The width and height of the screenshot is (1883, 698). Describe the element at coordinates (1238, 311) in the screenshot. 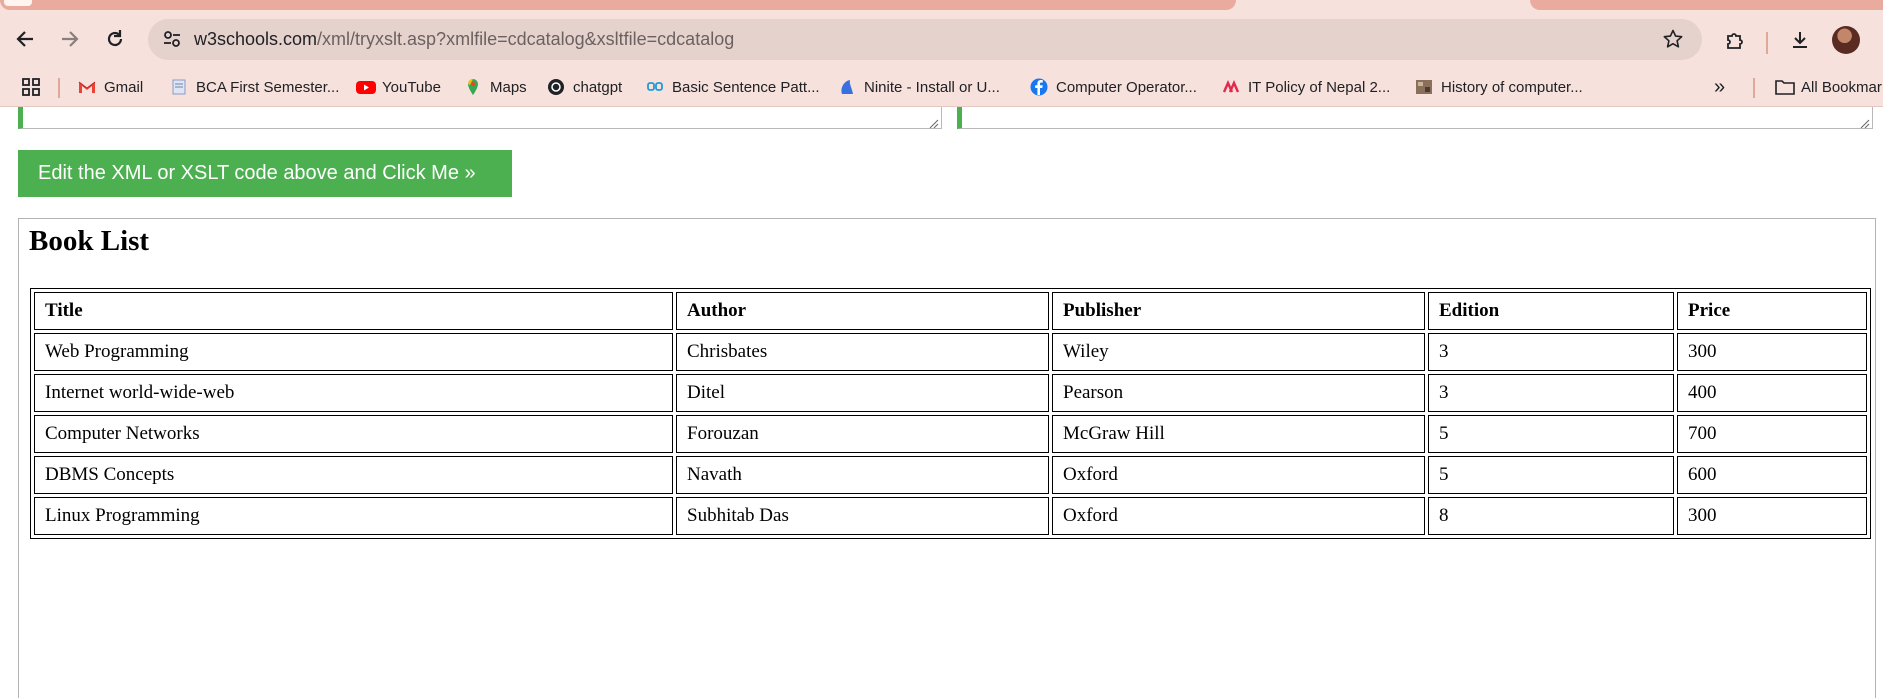

I see `column-header-publisher: Publisher` at that location.